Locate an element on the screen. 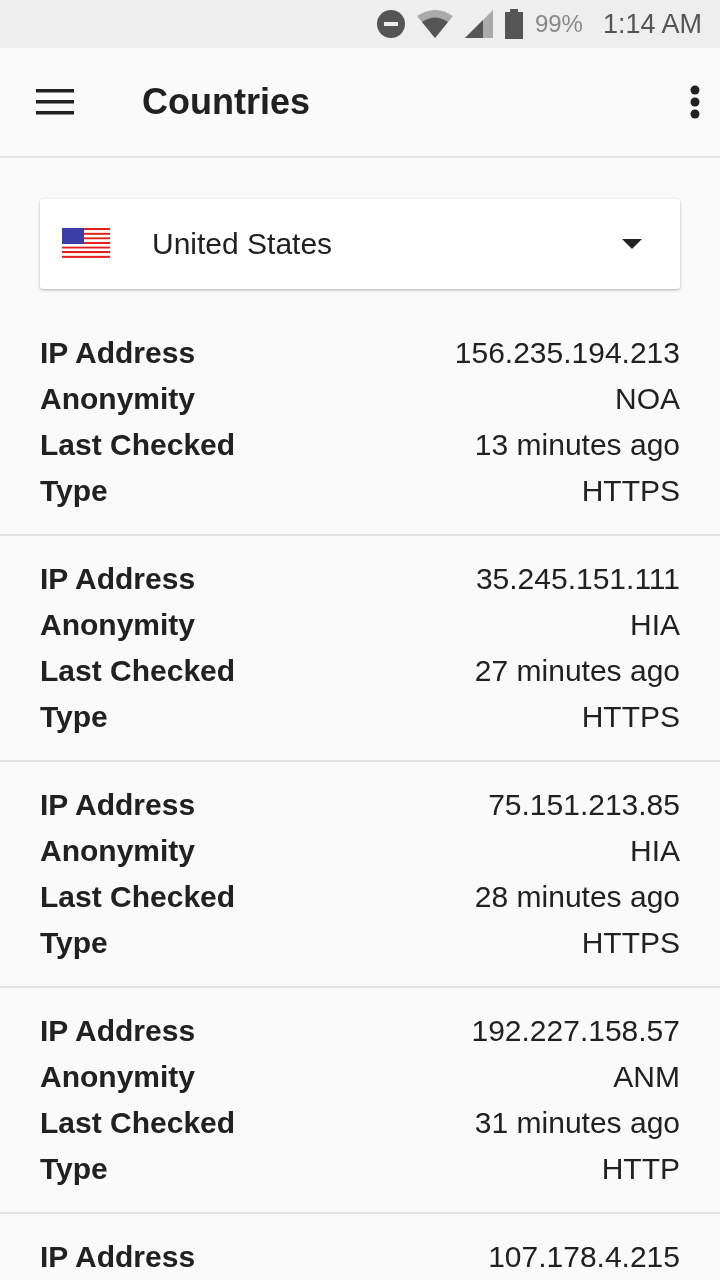  battery-percentage: 99% is located at coordinates (558, 24).